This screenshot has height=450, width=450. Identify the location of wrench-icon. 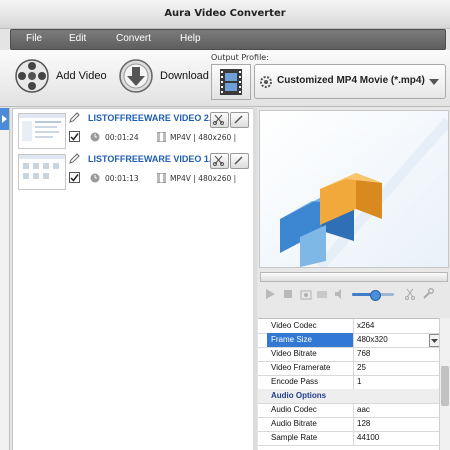
(428, 294).